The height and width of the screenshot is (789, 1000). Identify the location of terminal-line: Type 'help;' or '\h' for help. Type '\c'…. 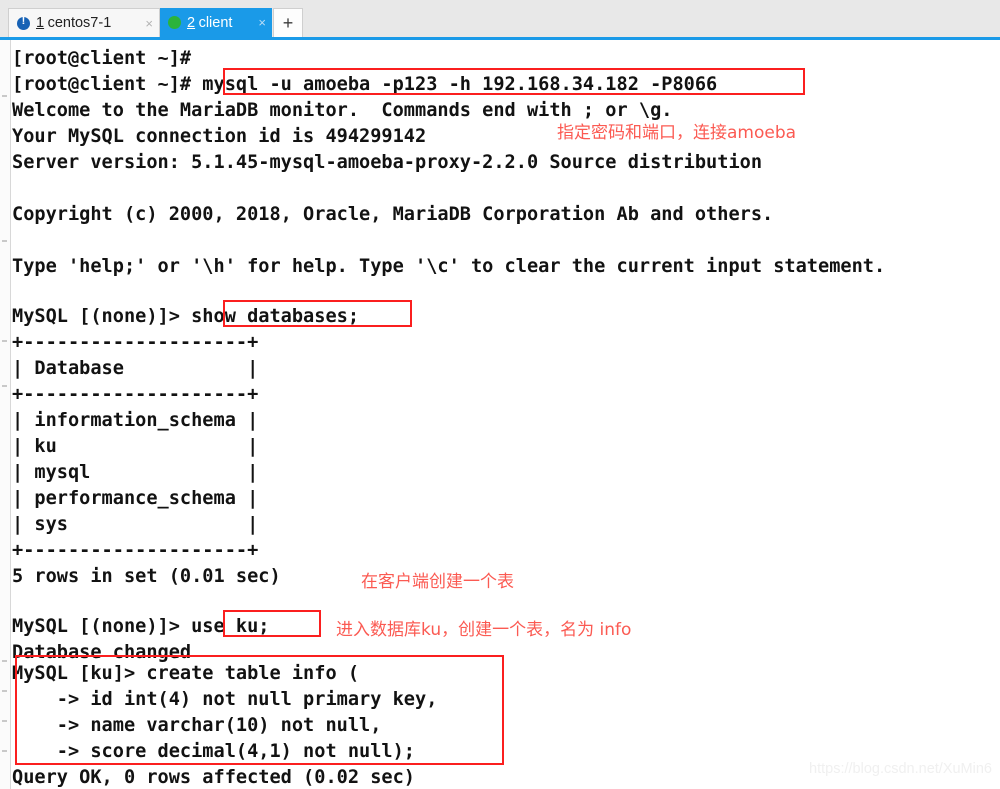
(449, 266).